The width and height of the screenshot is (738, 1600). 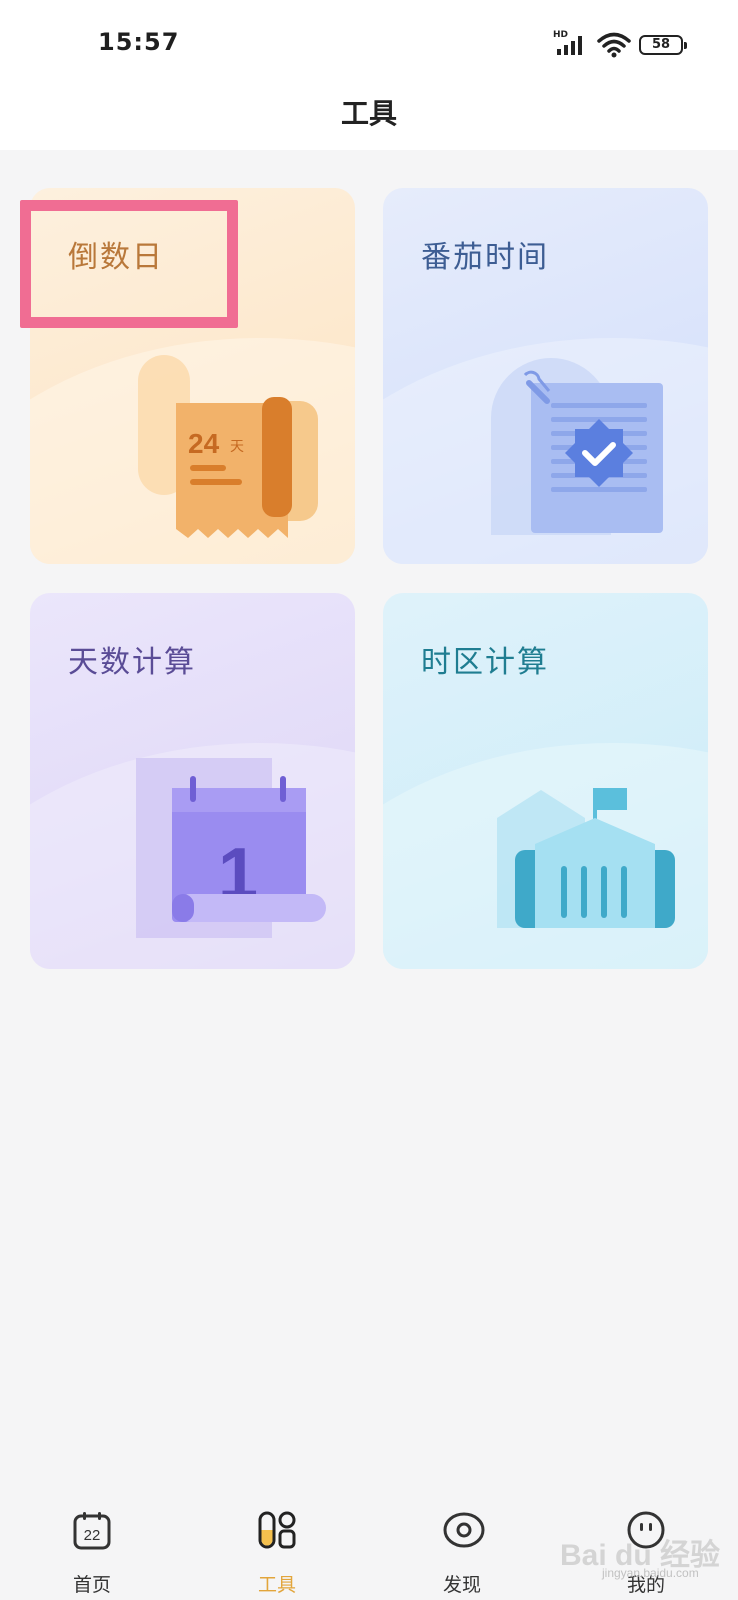 I want to click on receipt-unit: 天, so click(x=237, y=447).